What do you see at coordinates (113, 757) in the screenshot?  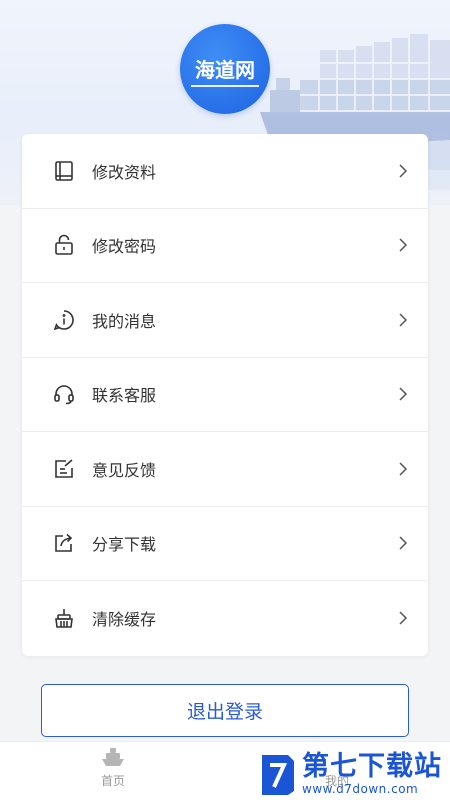 I see `ship-icon` at bounding box center [113, 757].